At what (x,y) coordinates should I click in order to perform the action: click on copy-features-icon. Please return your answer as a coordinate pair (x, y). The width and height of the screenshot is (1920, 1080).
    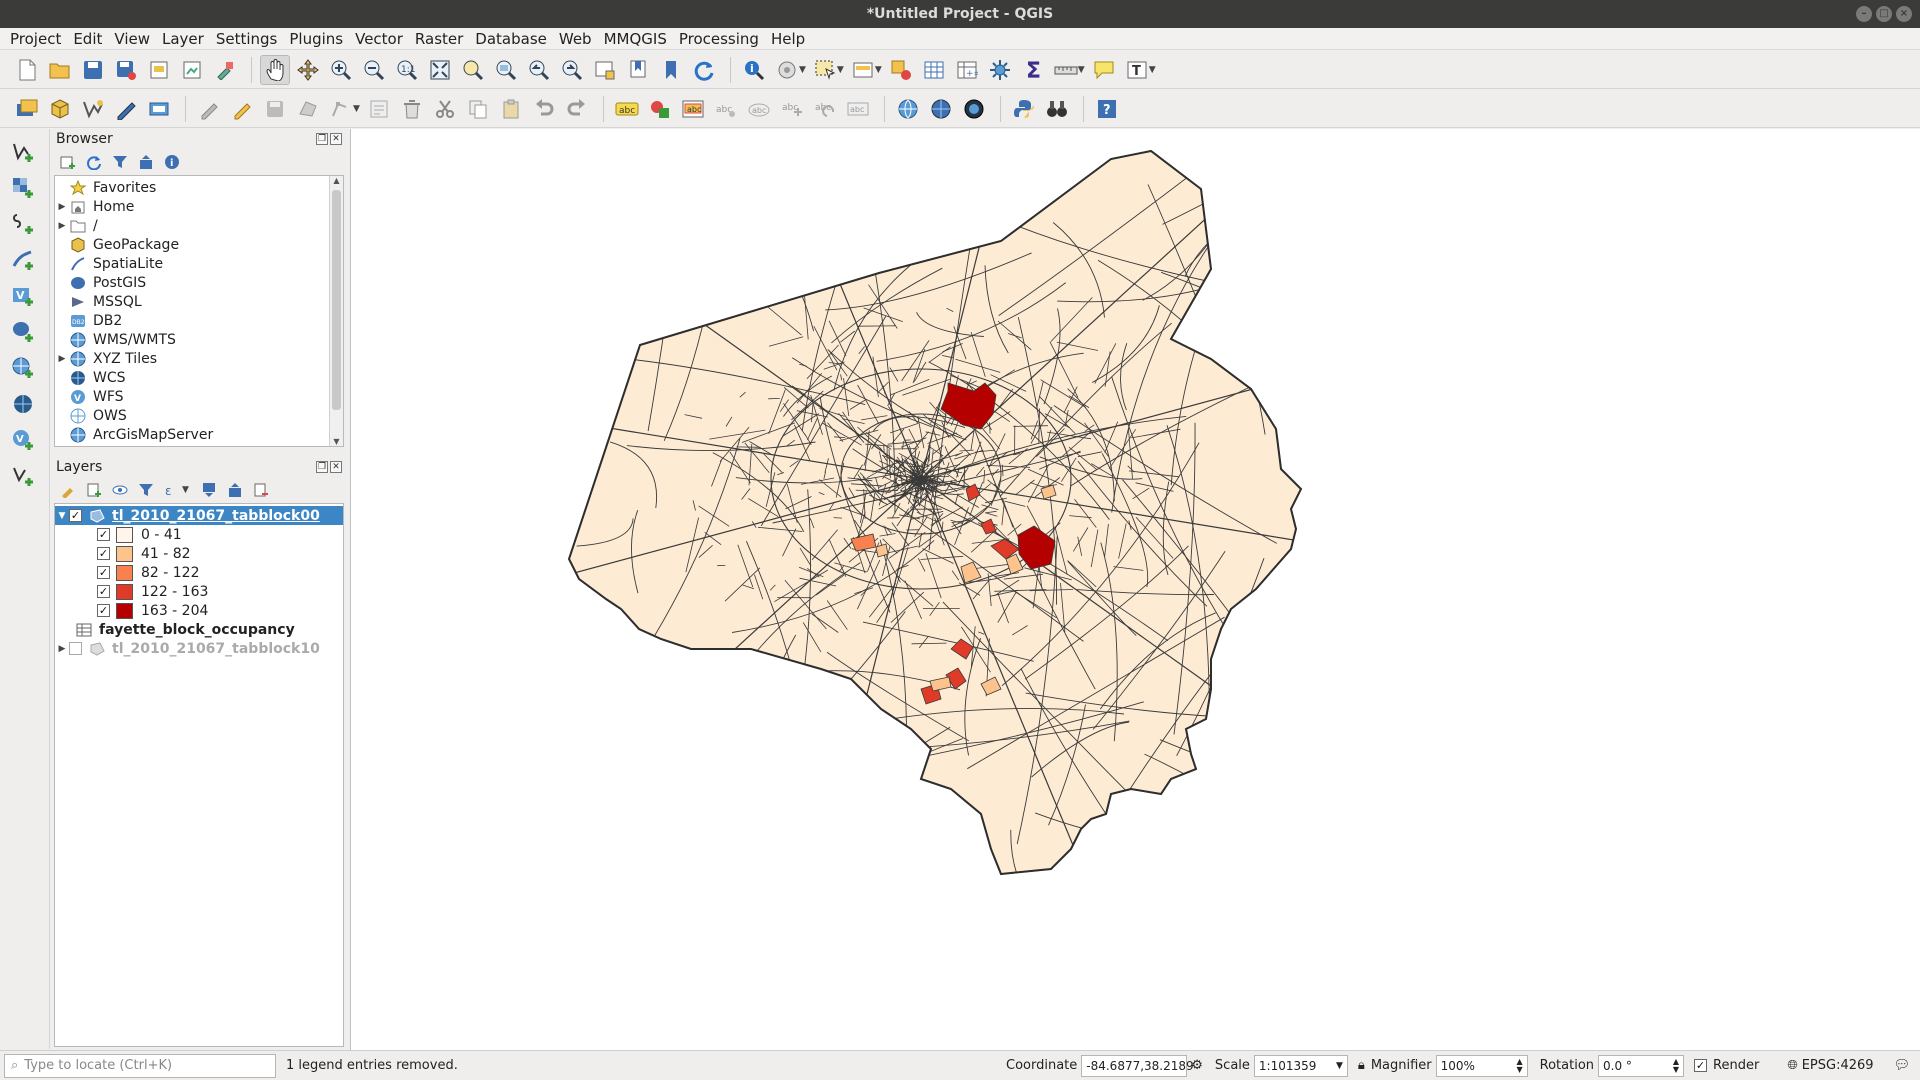
    Looking at the image, I should click on (478, 109).